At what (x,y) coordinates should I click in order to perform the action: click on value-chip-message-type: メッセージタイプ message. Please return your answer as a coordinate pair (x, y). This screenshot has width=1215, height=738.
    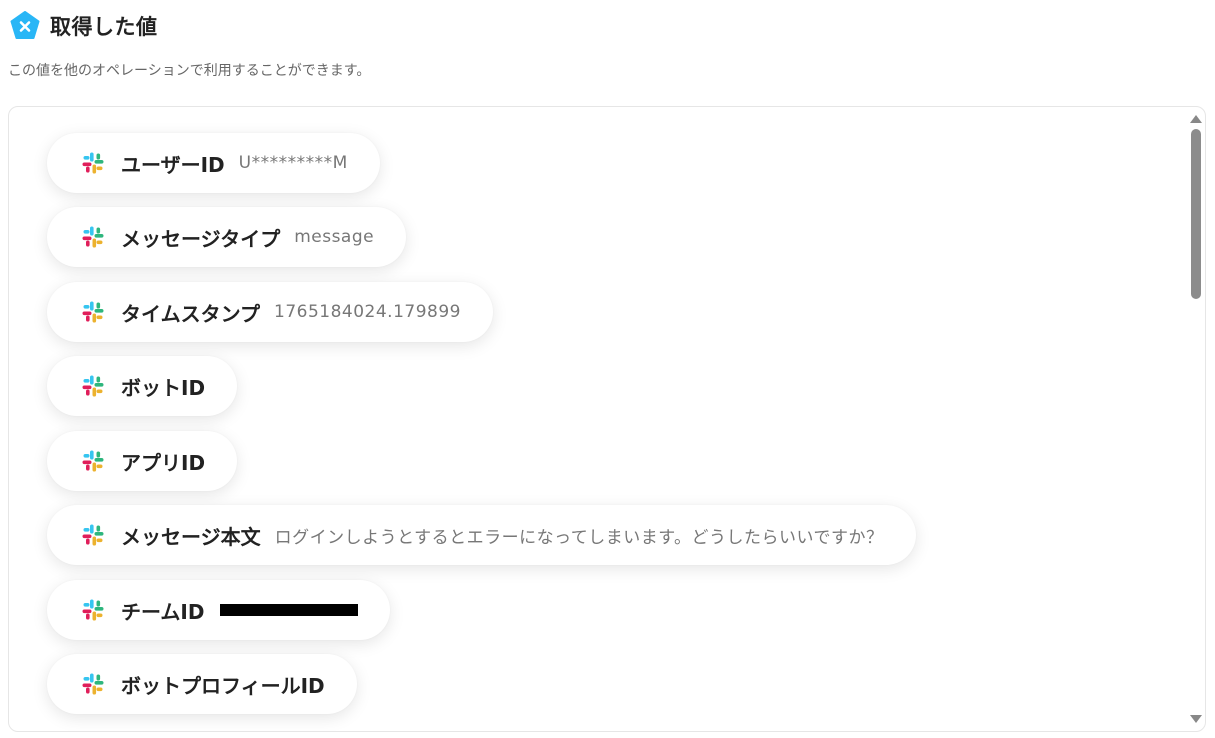
    Looking at the image, I should click on (227, 237).